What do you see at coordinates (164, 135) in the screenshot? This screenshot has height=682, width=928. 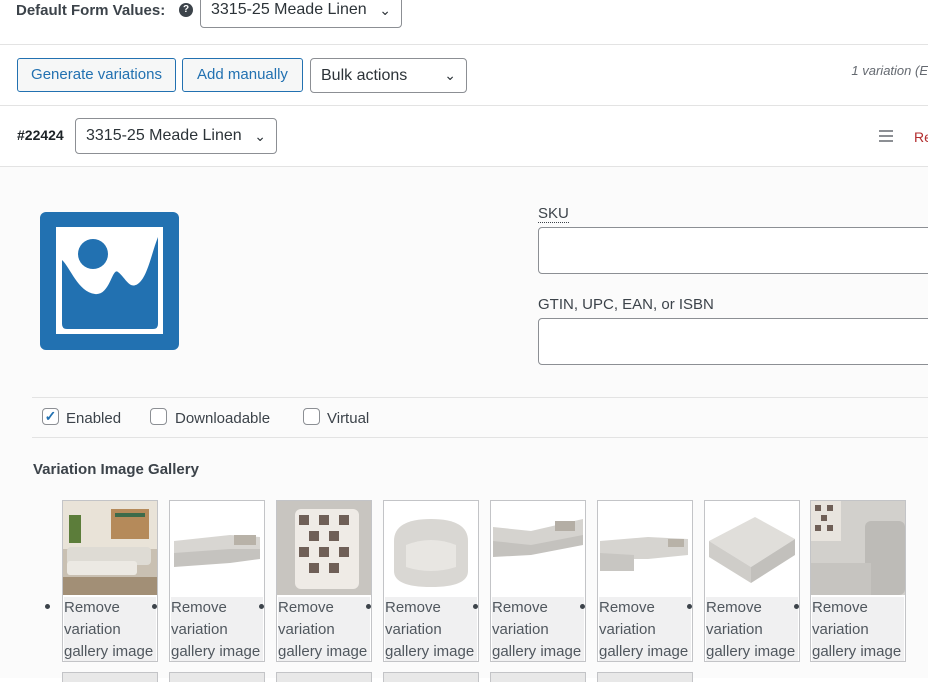 I see `variation-attribute-value: 3315-25 Meade Linen` at bounding box center [164, 135].